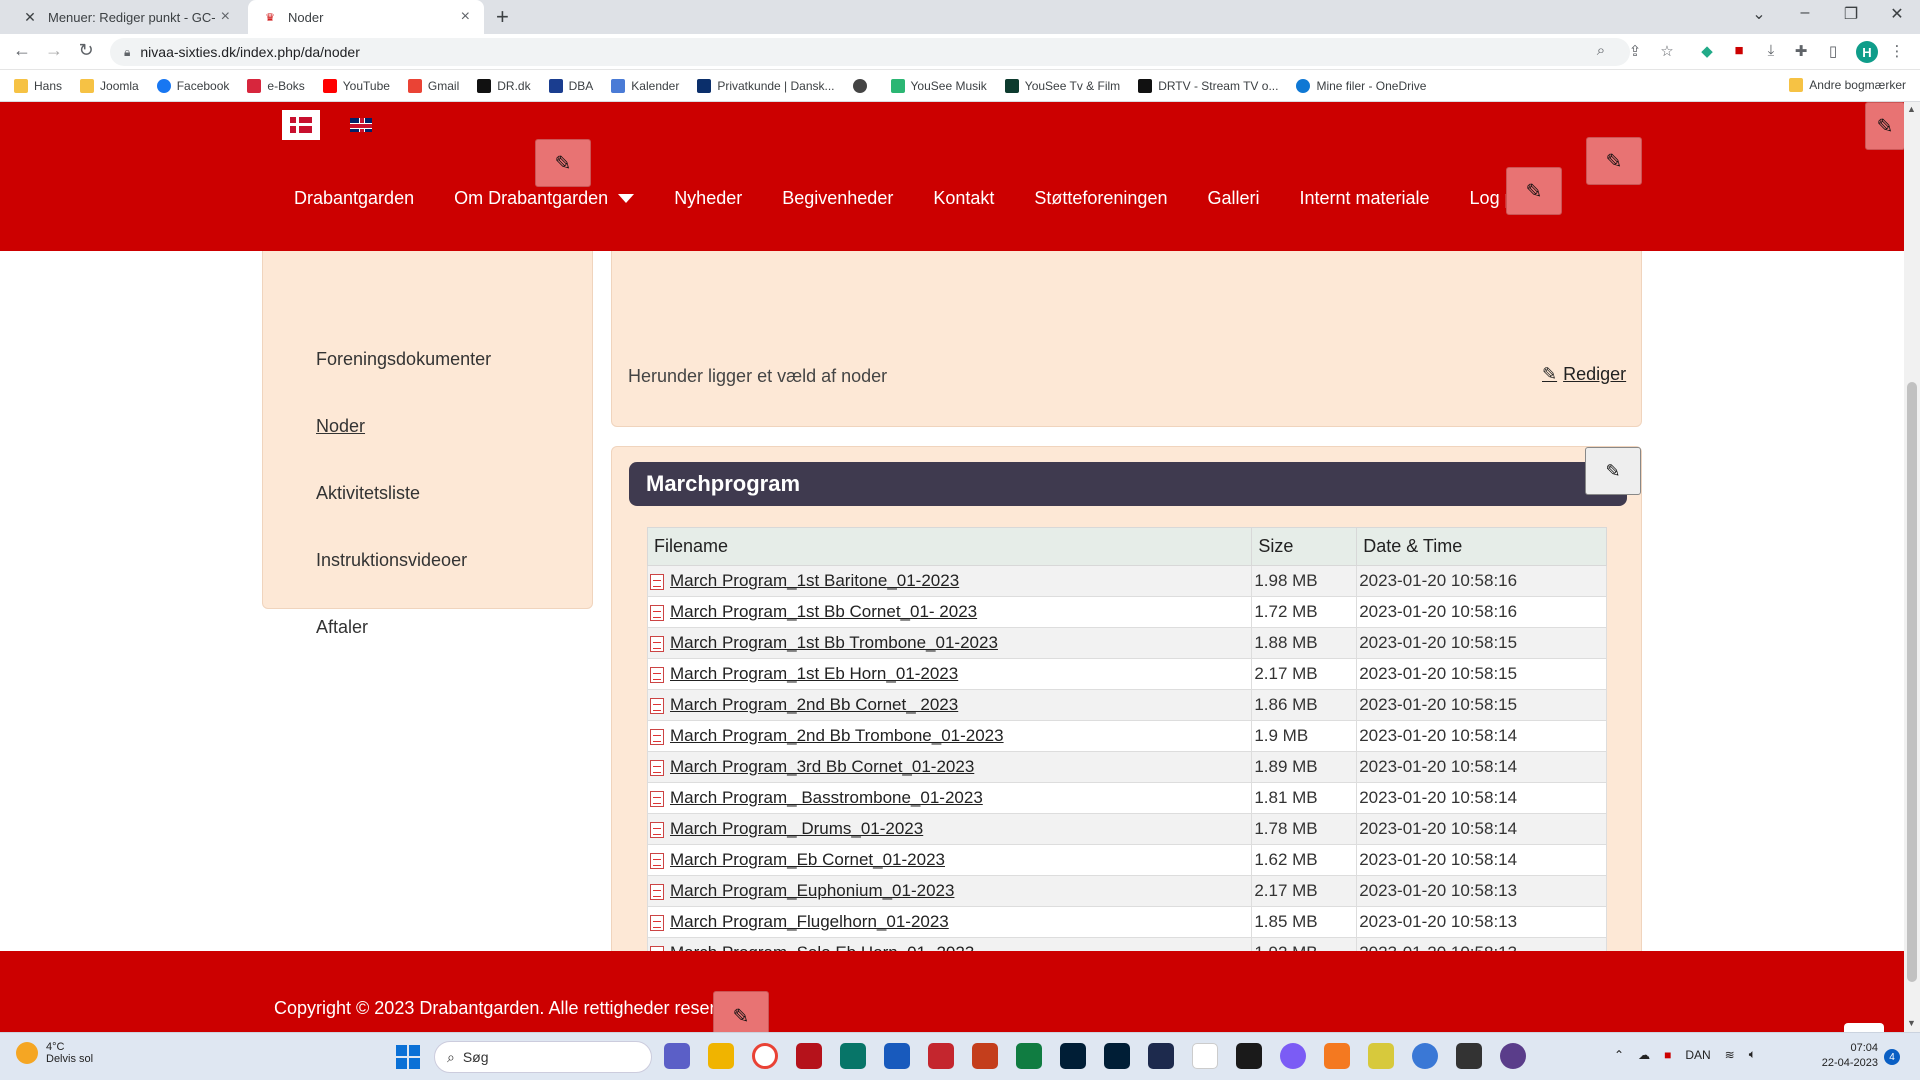 The height and width of the screenshot is (1080, 1920). What do you see at coordinates (1481, 546) in the screenshot?
I see `column-header-date: Date & Time` at bounding box center [1481, 546].